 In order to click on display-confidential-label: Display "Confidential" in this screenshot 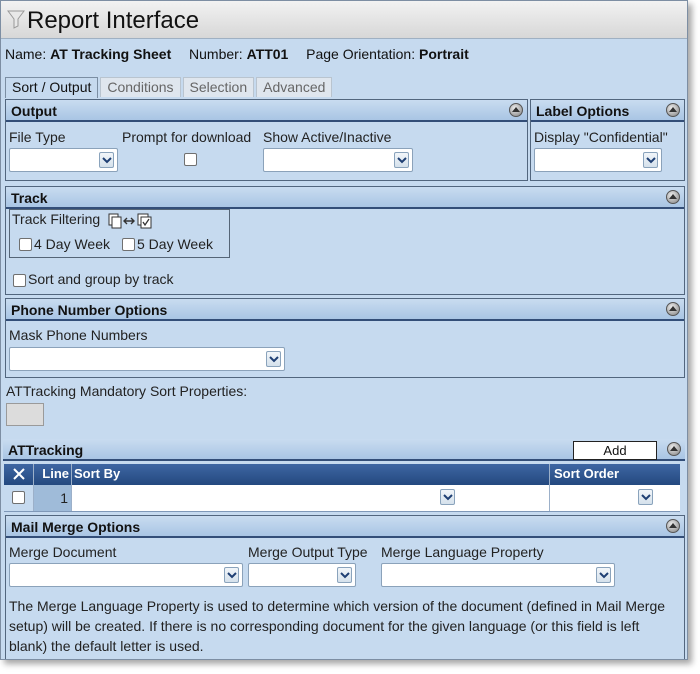, I will do `click(601, 137)`.